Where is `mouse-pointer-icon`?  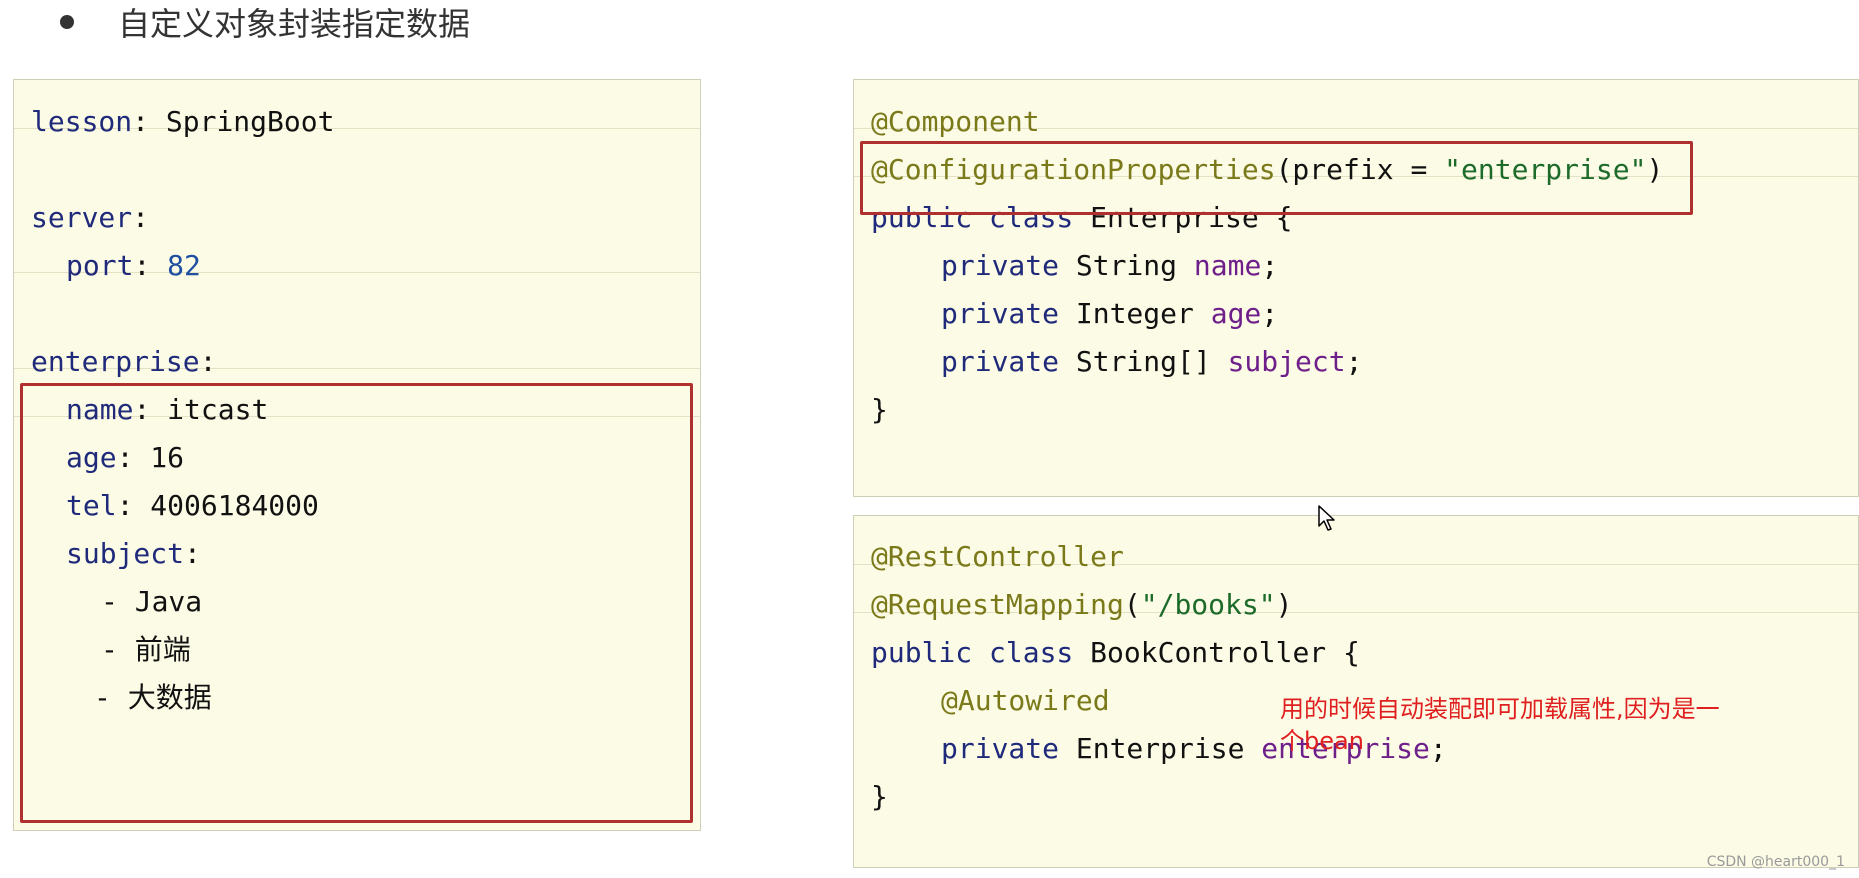
mouse-pointer-icon is located at coordinates (1326, 518).